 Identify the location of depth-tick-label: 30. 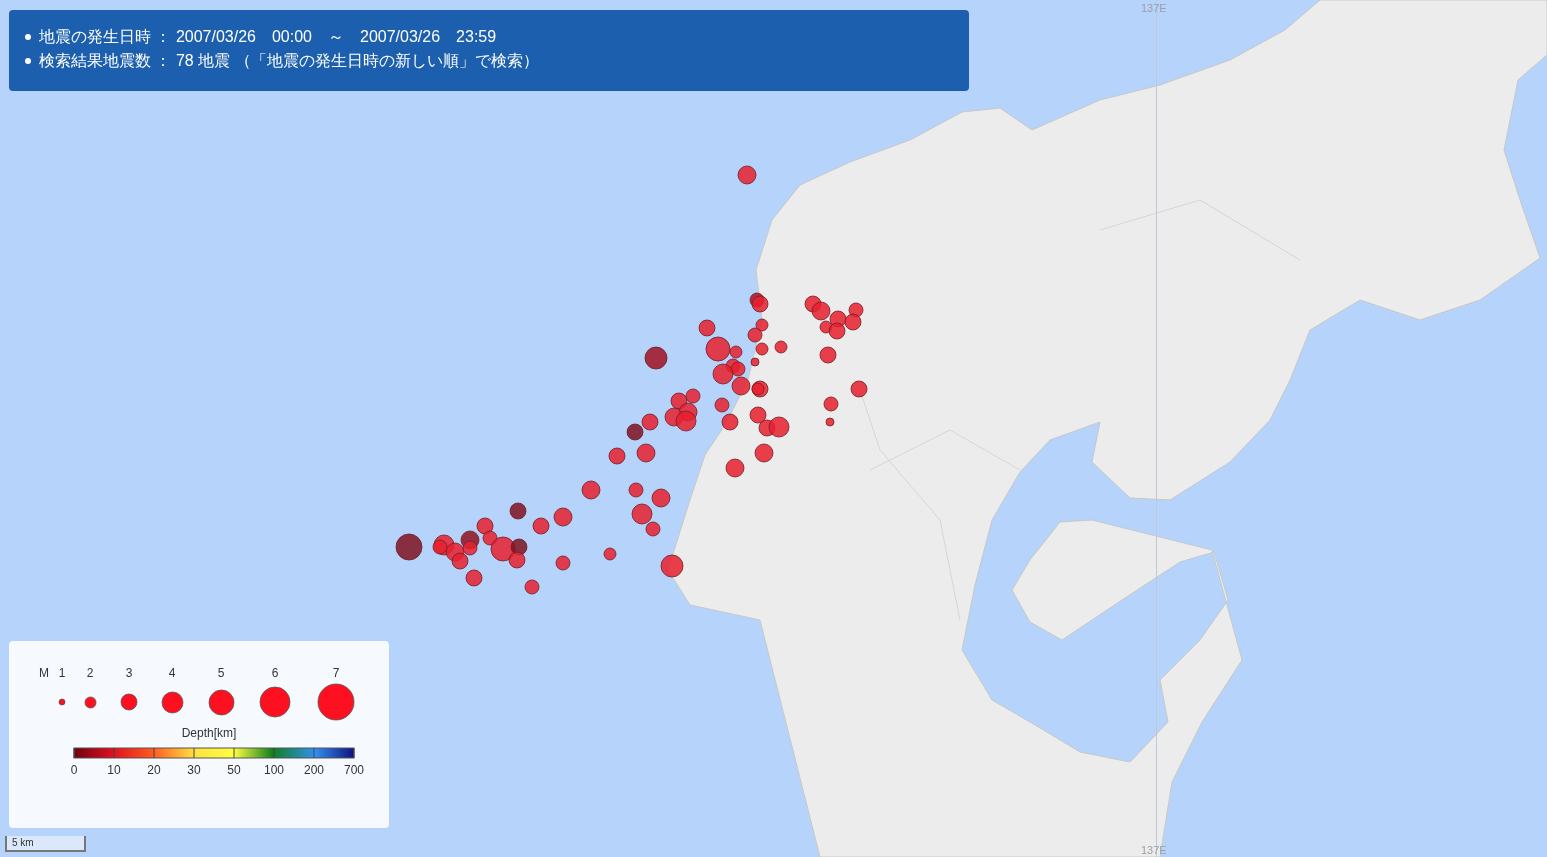
(194, 770).